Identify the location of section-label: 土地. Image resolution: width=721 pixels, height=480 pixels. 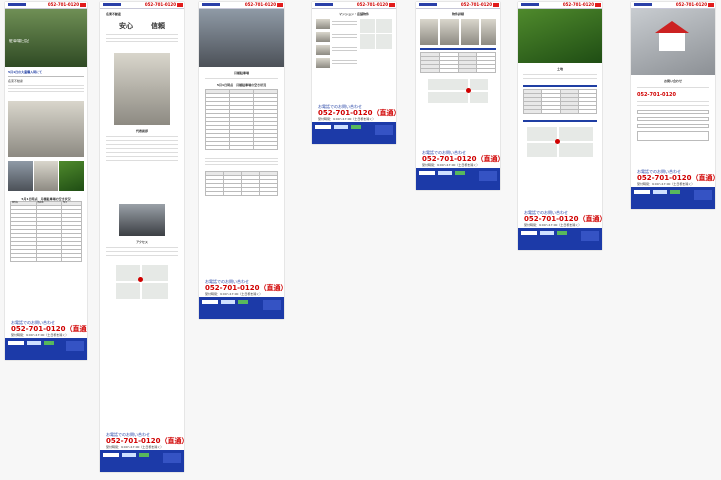
(559, 69).